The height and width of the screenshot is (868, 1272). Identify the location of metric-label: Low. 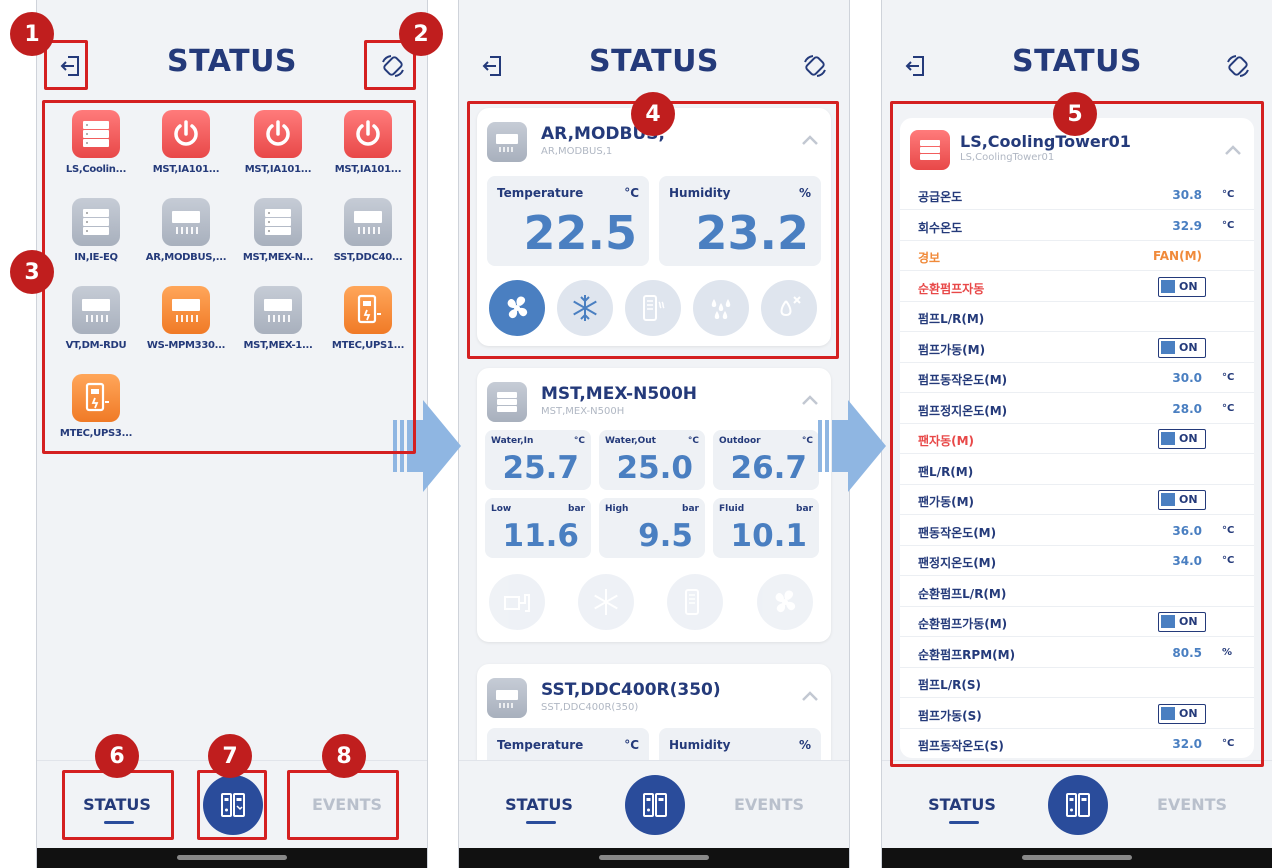
(501, 509).